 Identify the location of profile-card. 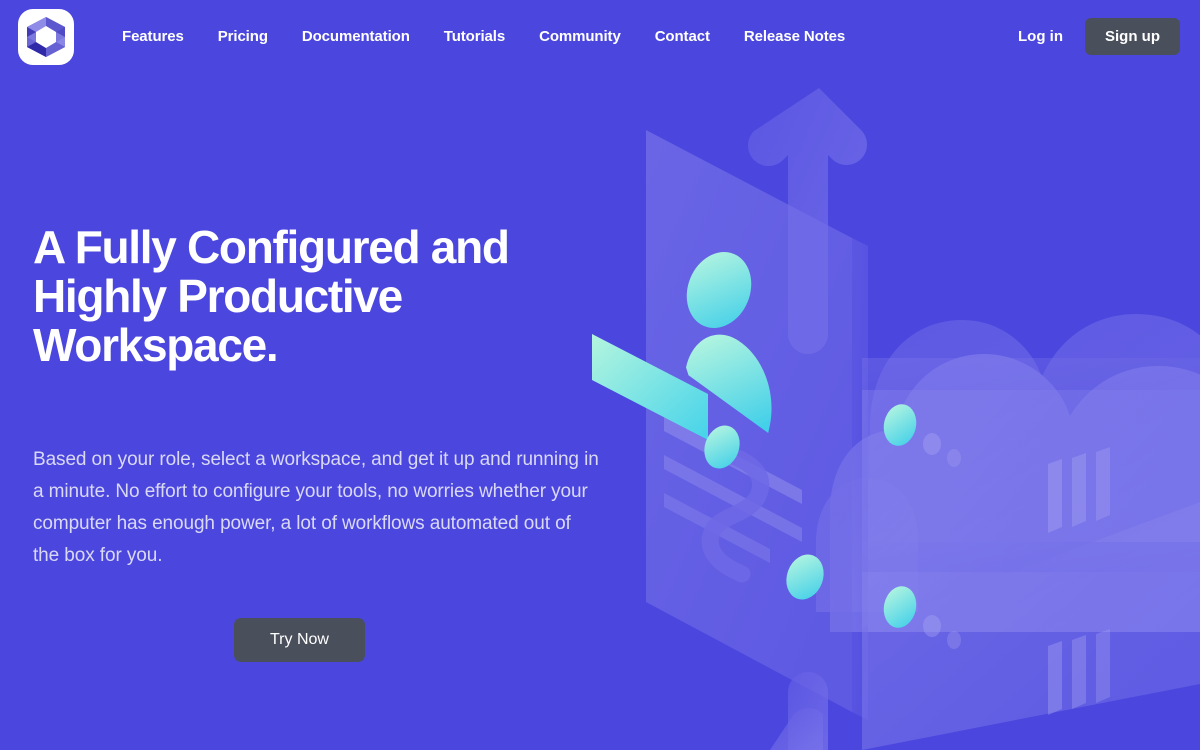
(757, 425).